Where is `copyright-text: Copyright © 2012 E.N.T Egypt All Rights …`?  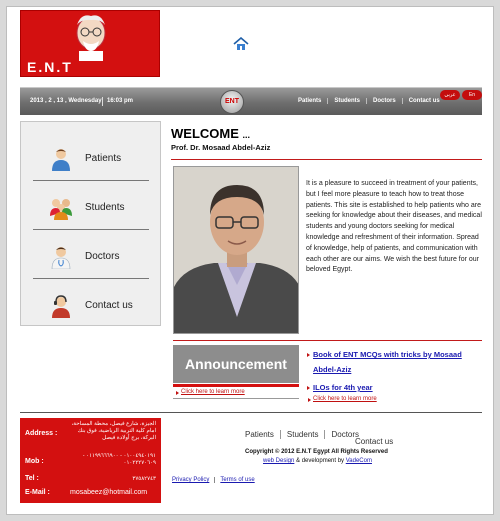
copyright-text: Copyright © 2012 E.N.T Egypt All Rights … is located at coordinates (316, 452).